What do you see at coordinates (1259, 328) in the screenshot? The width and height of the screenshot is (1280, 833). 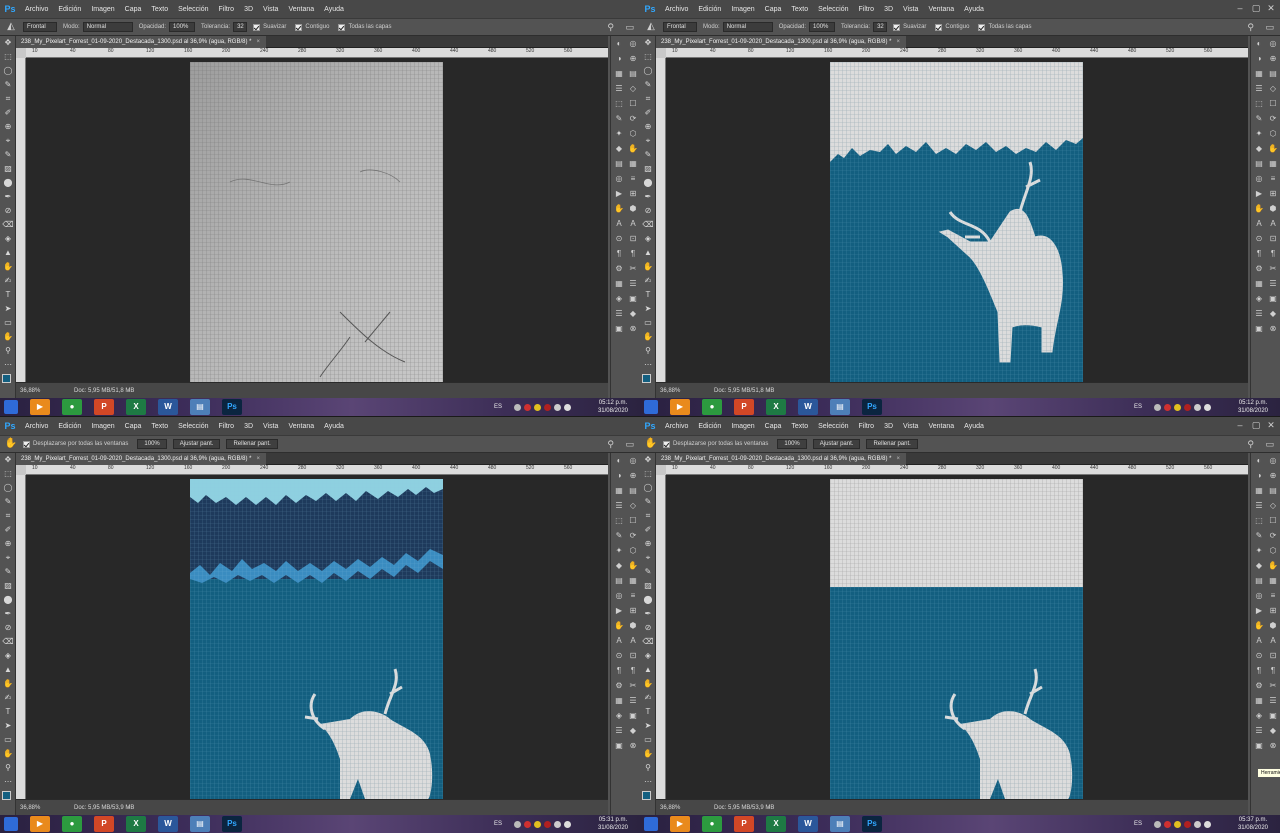 I see `panel-icon-a19: ▣` at bounding box center [1259, 328].